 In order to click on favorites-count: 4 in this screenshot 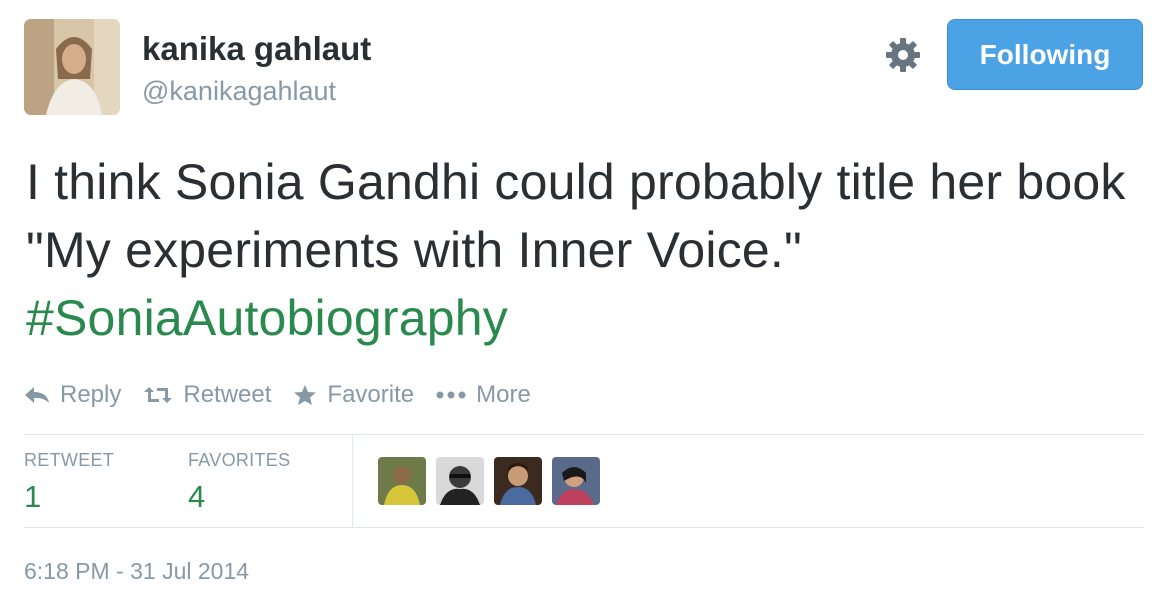, I will do `click(197, 496)`.